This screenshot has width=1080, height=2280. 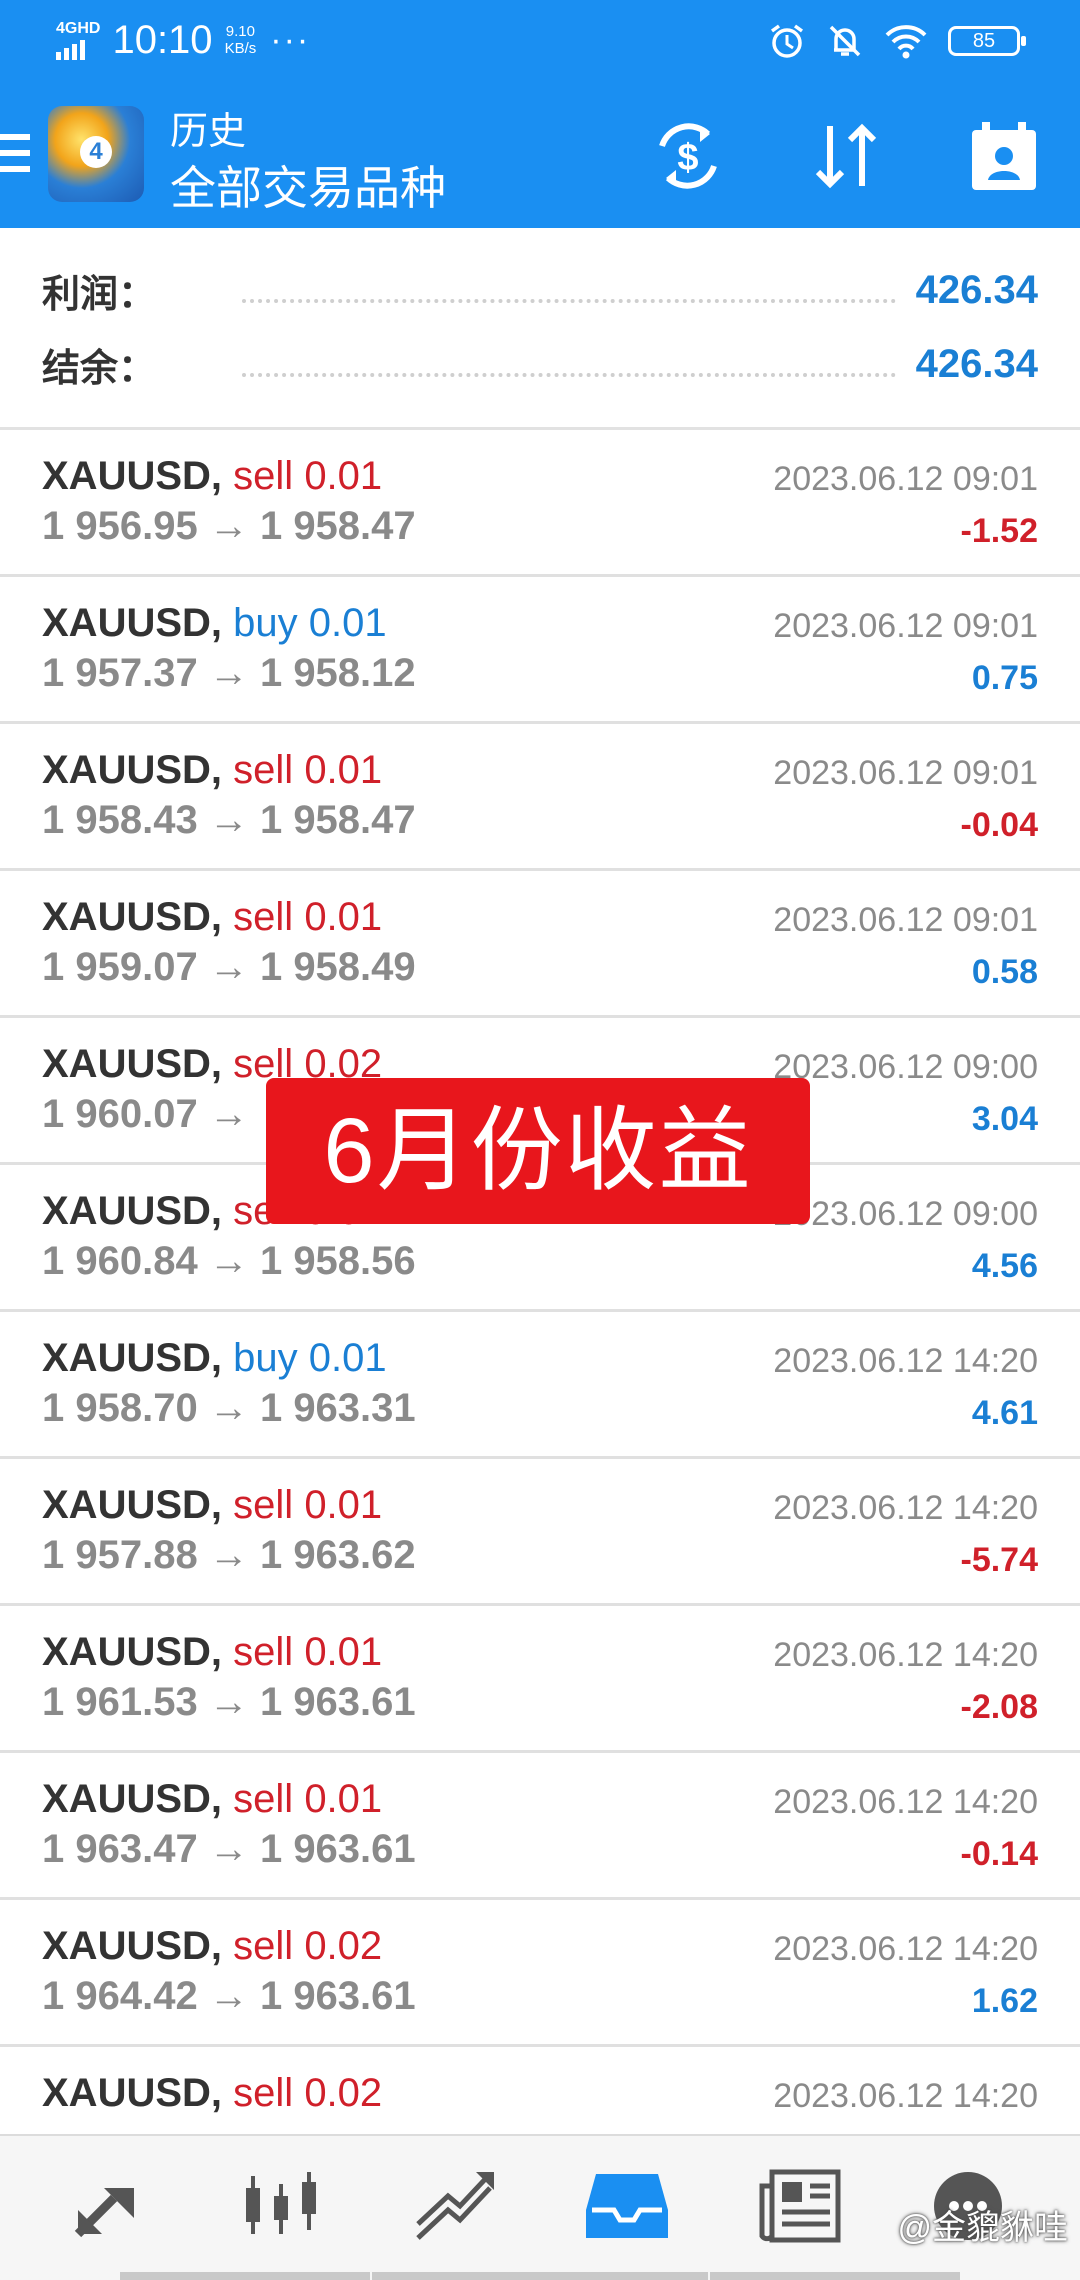 I want to click on trade-profit: 3.04, so click(x=1004, y=1119).